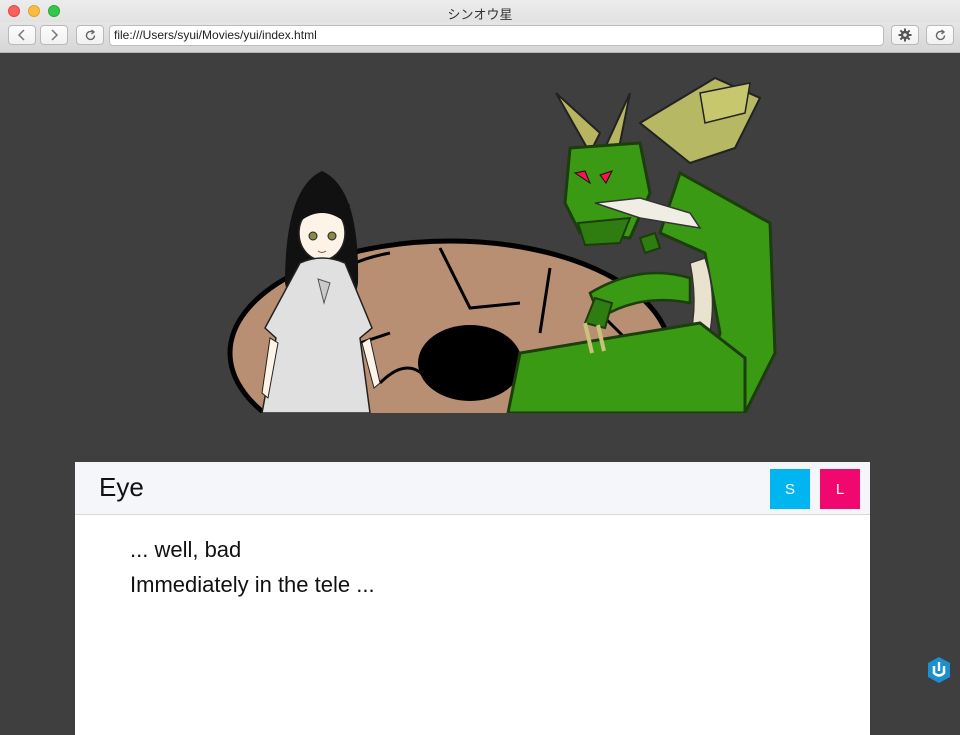 Image resolution: width=960 pixels, height=735 pixels. I want to click on forward-icon, so click(55, 35).